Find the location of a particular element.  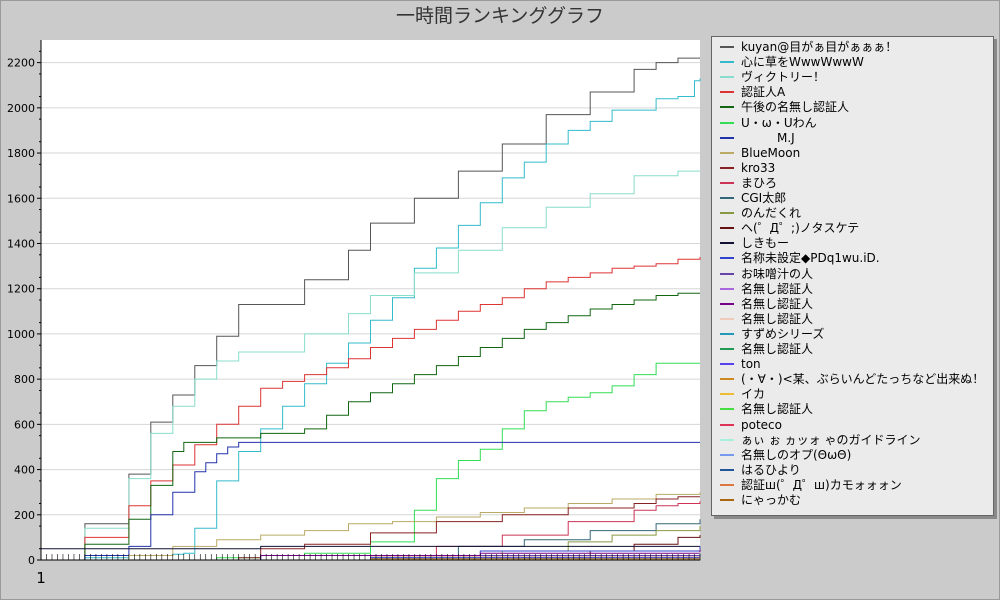

legend-label: 認証ш(゜Д゜ш)カモォォォン is located at coordinates (821, 484).